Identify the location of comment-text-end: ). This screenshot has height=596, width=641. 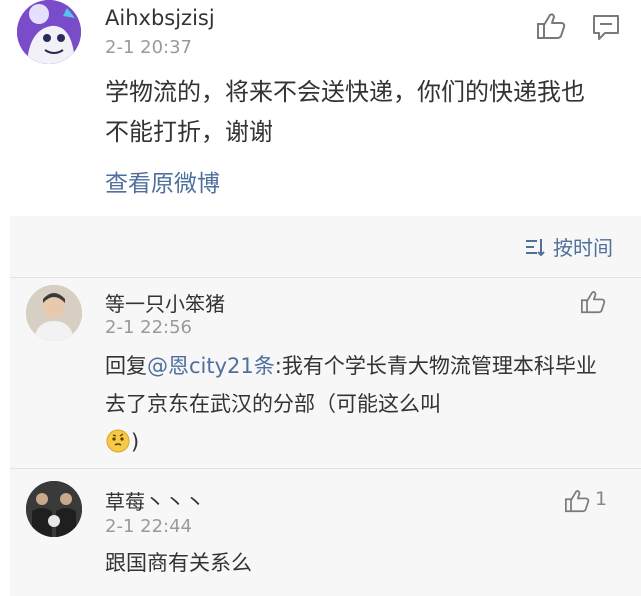
(135, 442).